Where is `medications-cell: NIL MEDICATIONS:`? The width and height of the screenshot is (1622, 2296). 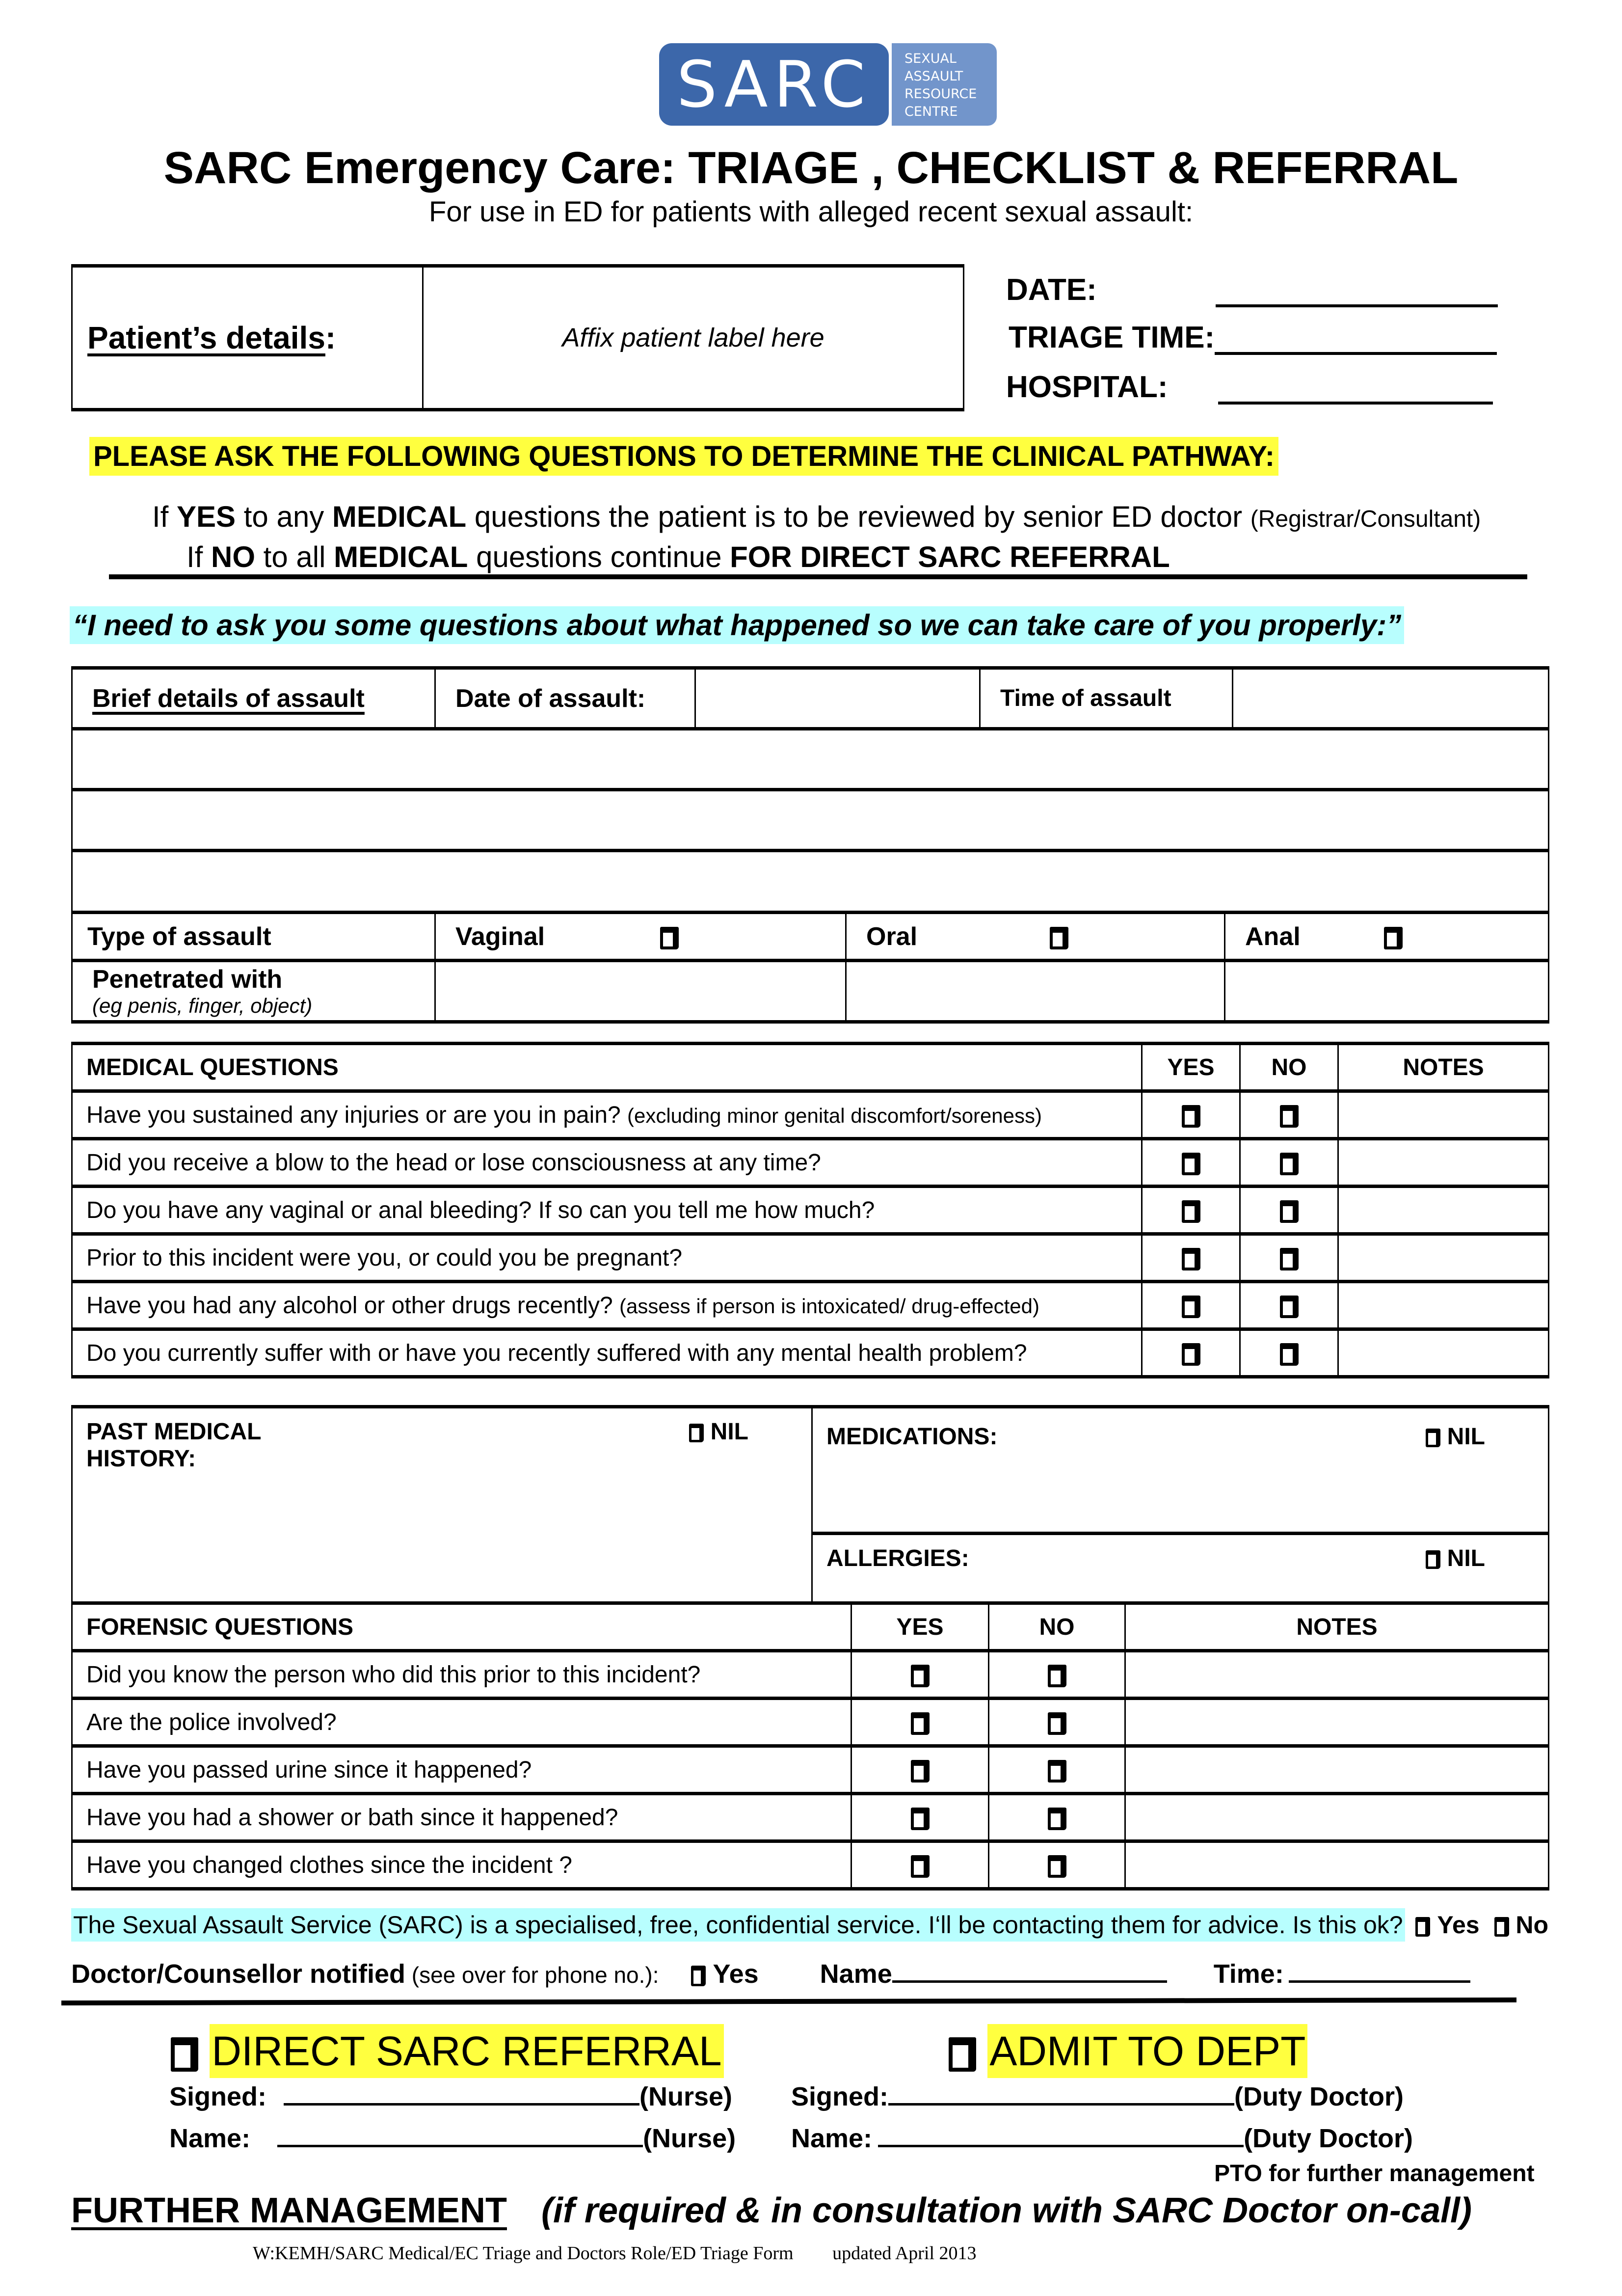 medications-cell: NIL MEDICATIONS: is located at coordinates (1180, 1469).